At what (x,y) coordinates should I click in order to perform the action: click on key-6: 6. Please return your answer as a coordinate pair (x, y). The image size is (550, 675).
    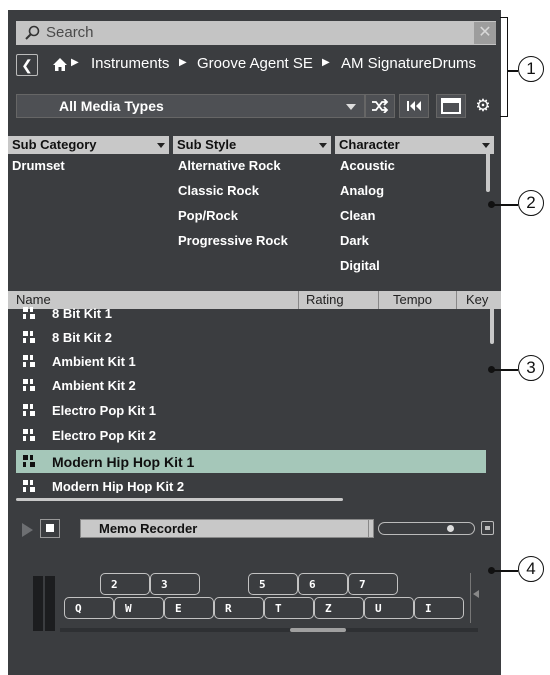
    Looking at the image, I should click on (323, 584).